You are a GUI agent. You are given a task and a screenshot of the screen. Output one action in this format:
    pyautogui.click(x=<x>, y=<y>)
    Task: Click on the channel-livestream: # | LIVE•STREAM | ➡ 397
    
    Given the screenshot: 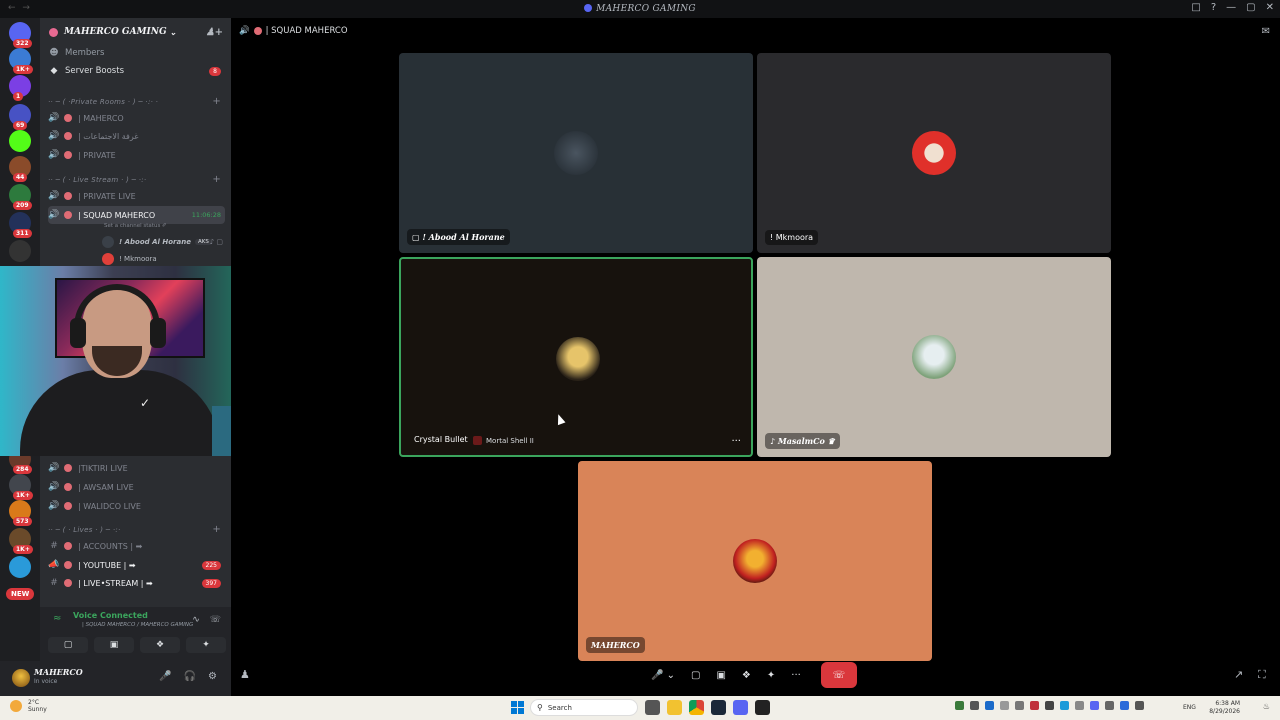 What is the action you would take?
    pyautogui.click(x=136, y=583)
    